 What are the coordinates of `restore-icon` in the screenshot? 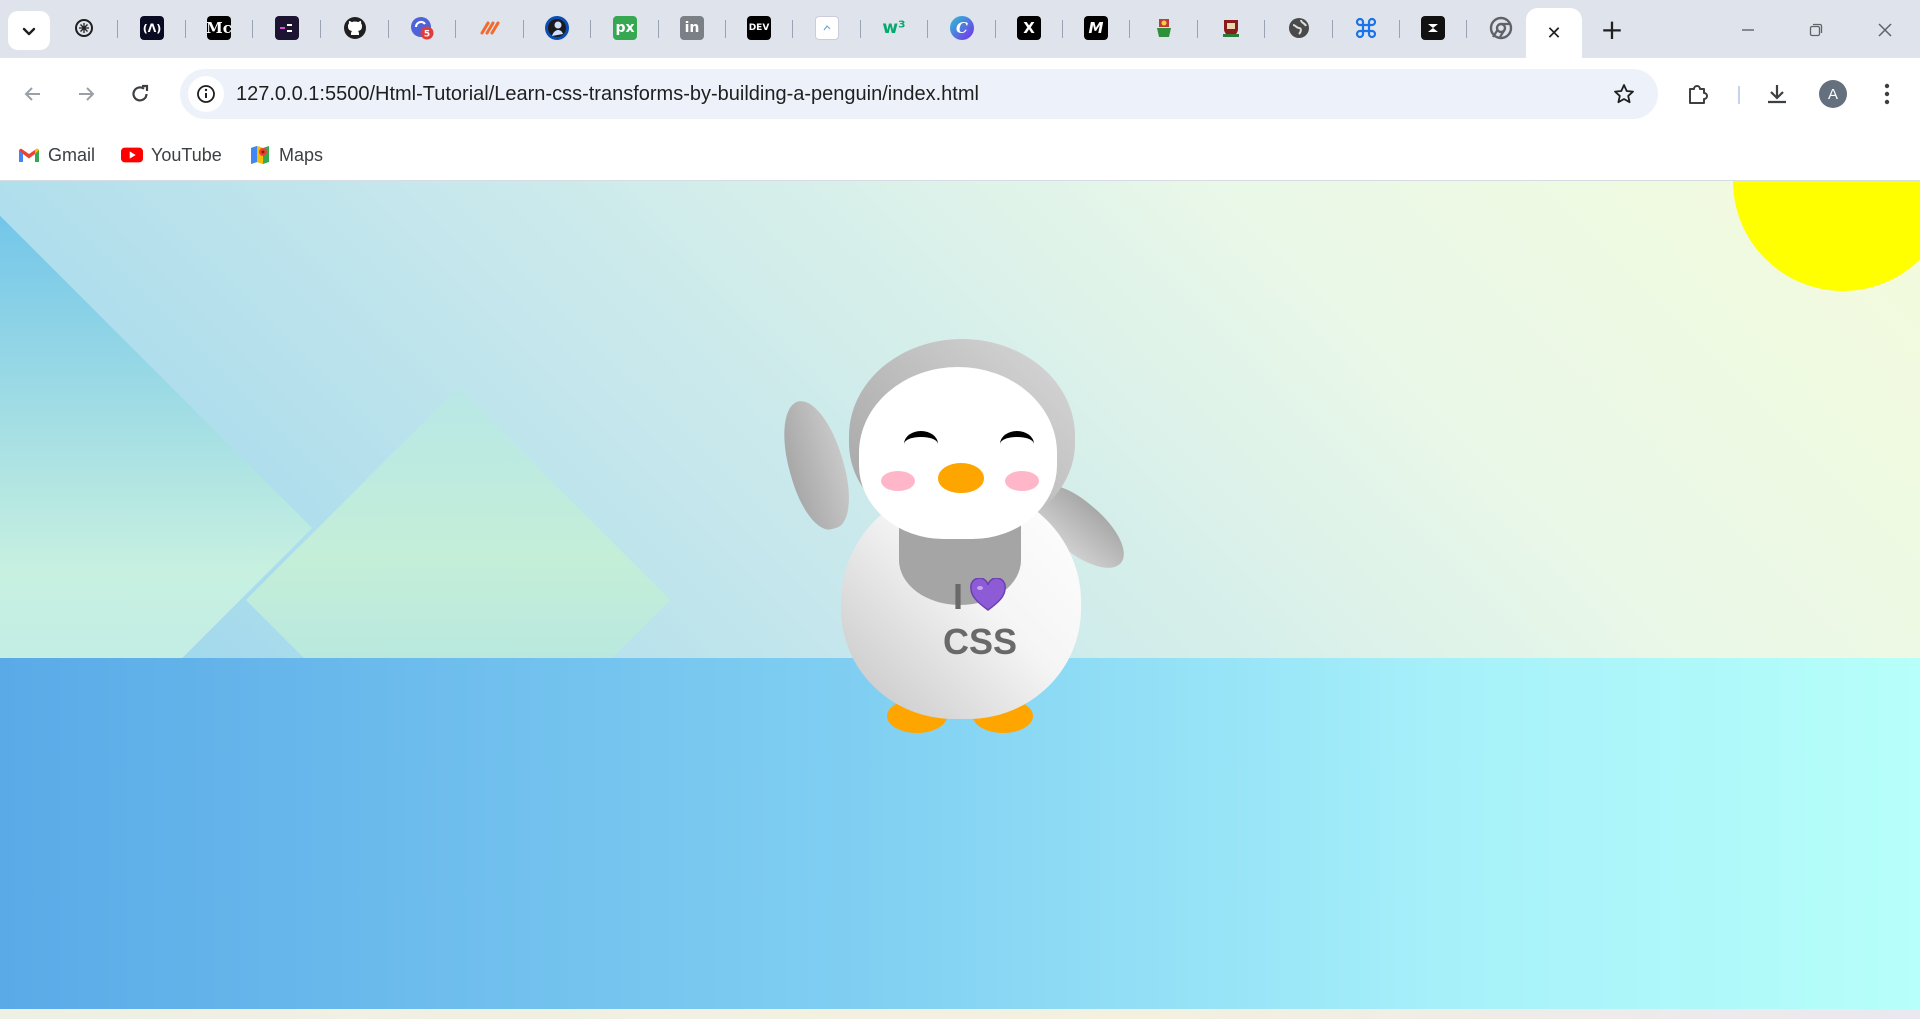 It's located at (1816, 30).